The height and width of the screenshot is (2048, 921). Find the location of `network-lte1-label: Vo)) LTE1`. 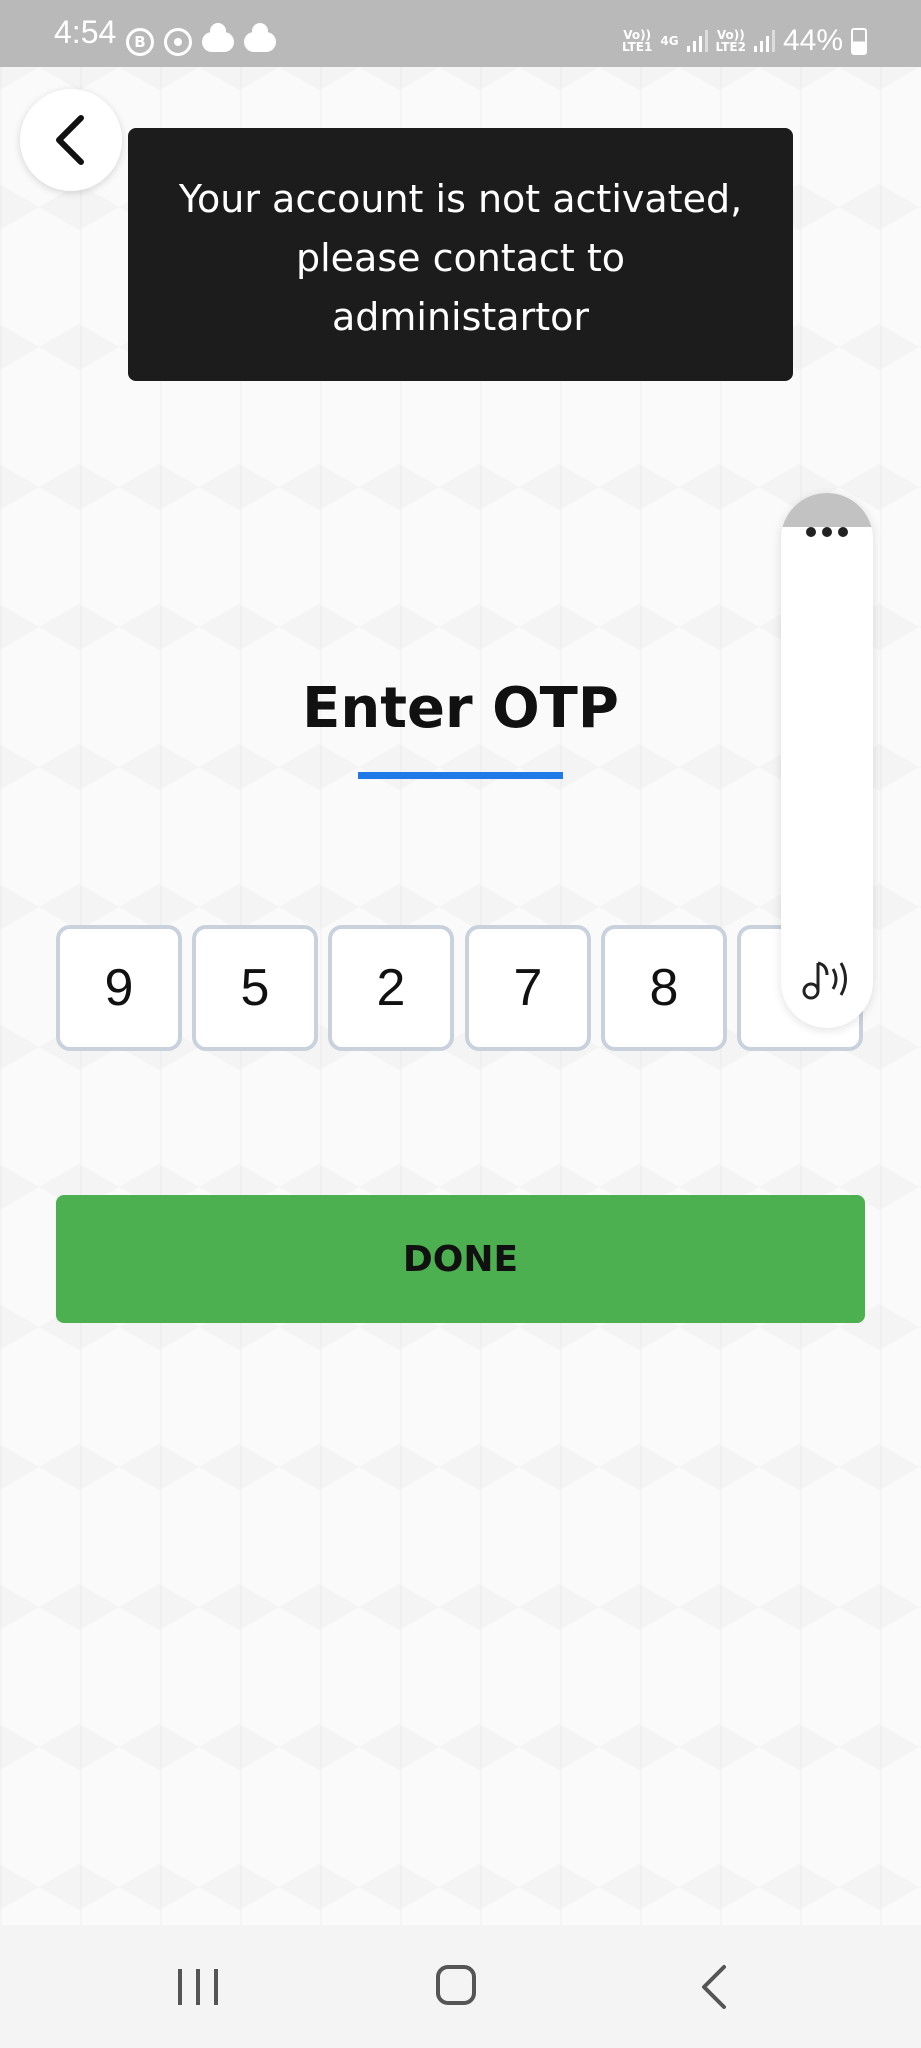

network-lte1-label: Vo)) LTE1 is located at coordinates (637, 41).